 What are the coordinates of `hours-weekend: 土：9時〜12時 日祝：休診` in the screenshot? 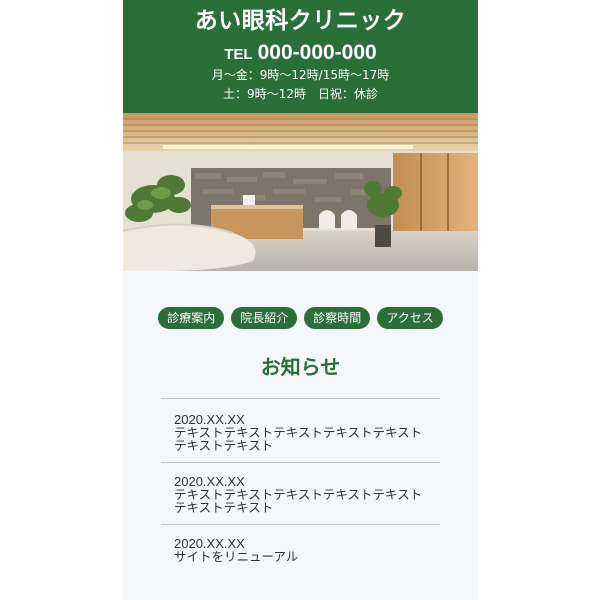 It's located at (300, 94).